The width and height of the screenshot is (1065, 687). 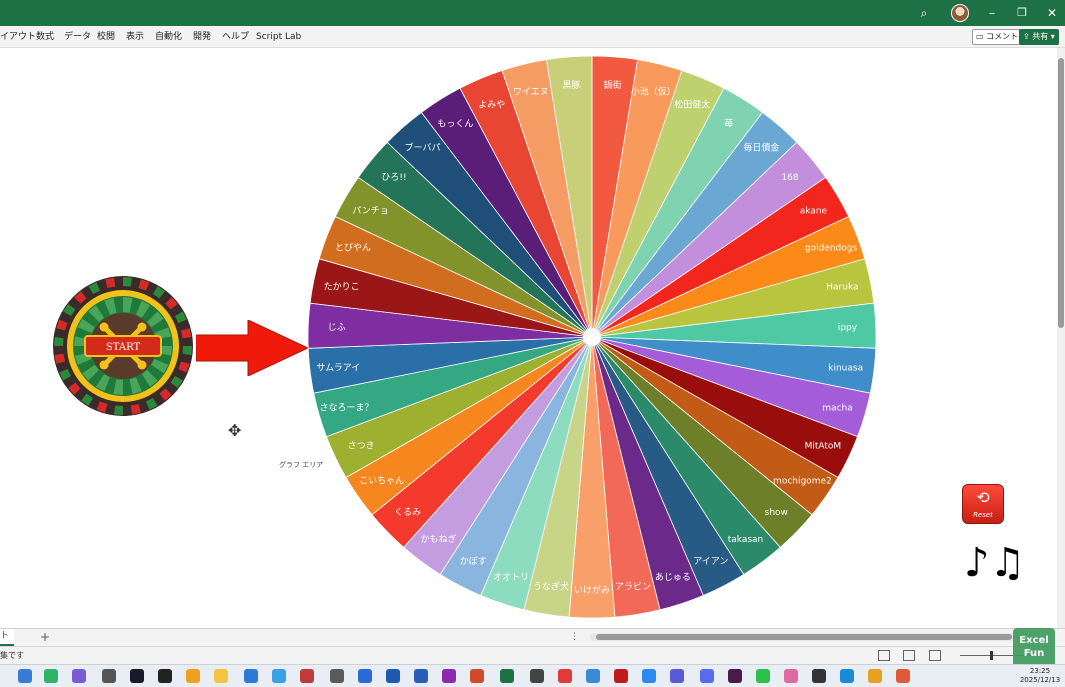 What do you see at coordinates (763, 676) in the screenshot?
I see `line-icon` at bounding box center [763, 676].